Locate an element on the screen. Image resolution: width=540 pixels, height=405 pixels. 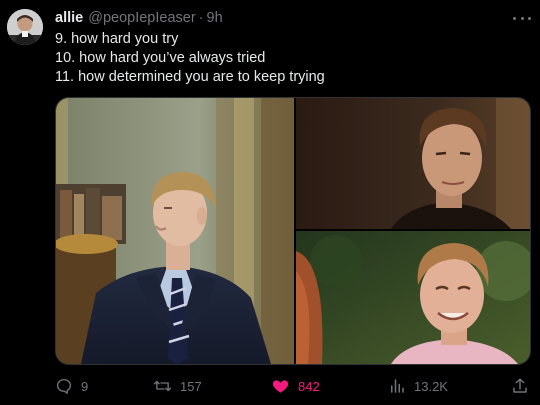
share-button is located at coordinates (520, 386).